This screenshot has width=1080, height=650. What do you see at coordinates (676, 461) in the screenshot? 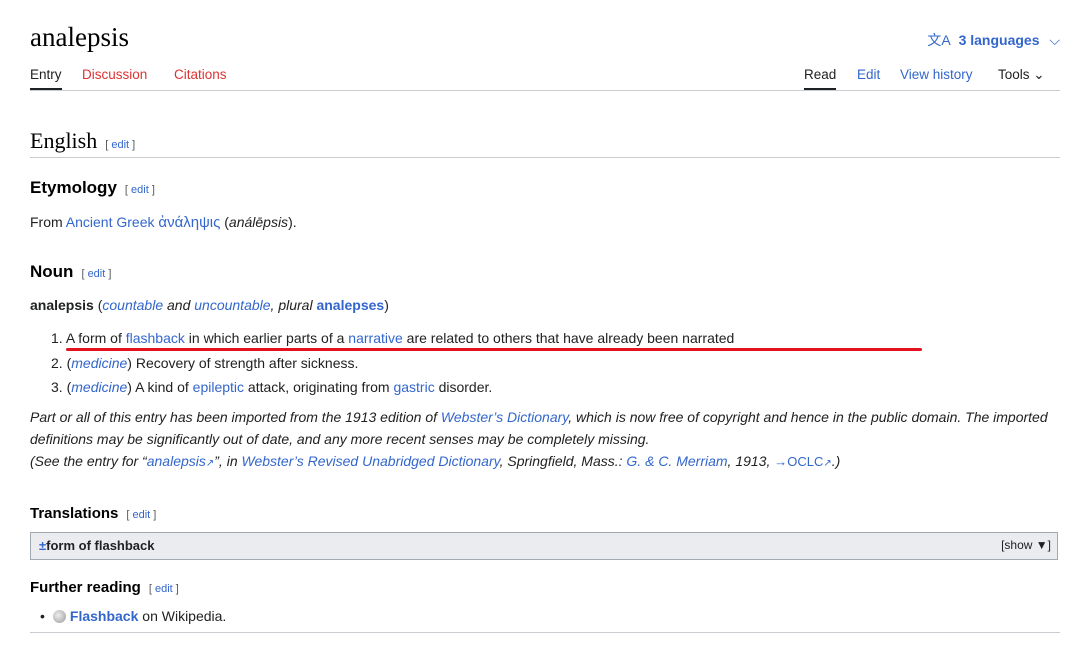
I see `link-merriam: G. & C. Merriam` at bounding box center [676, 461].